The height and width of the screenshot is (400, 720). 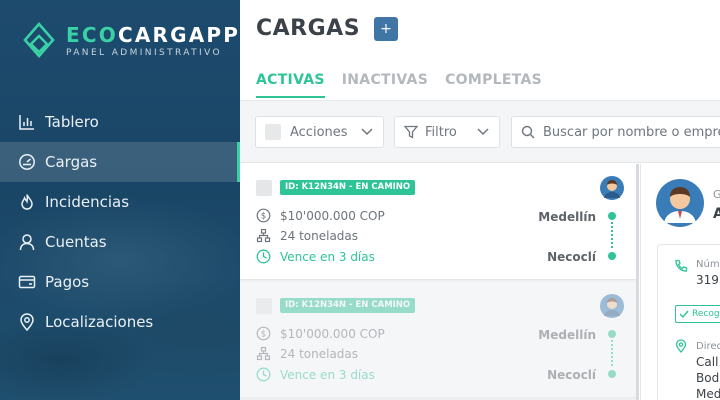 I want to click on brand-text: ECOCARGAPP PANEL ADMINISTRATIVO, so click(x=153, y=41).